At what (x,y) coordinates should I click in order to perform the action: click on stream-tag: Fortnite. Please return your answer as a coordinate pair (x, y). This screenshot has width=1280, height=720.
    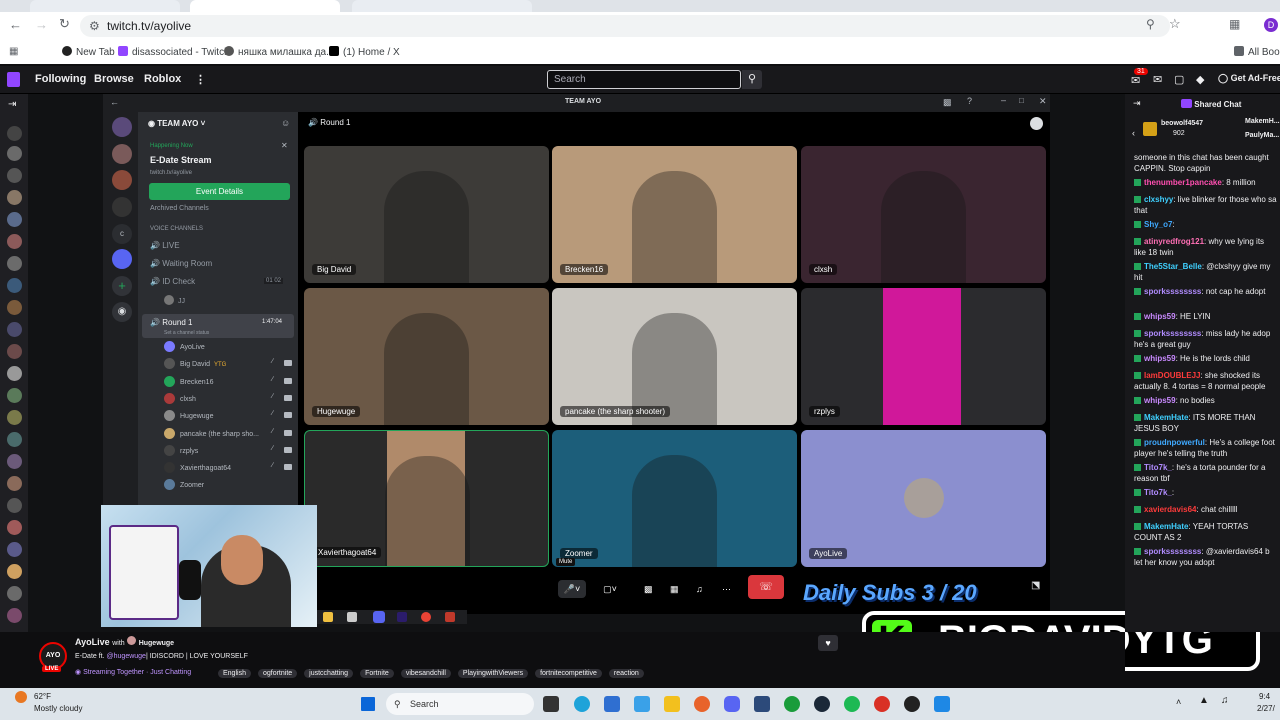
    Looking at the image, I should click on (377, 673).